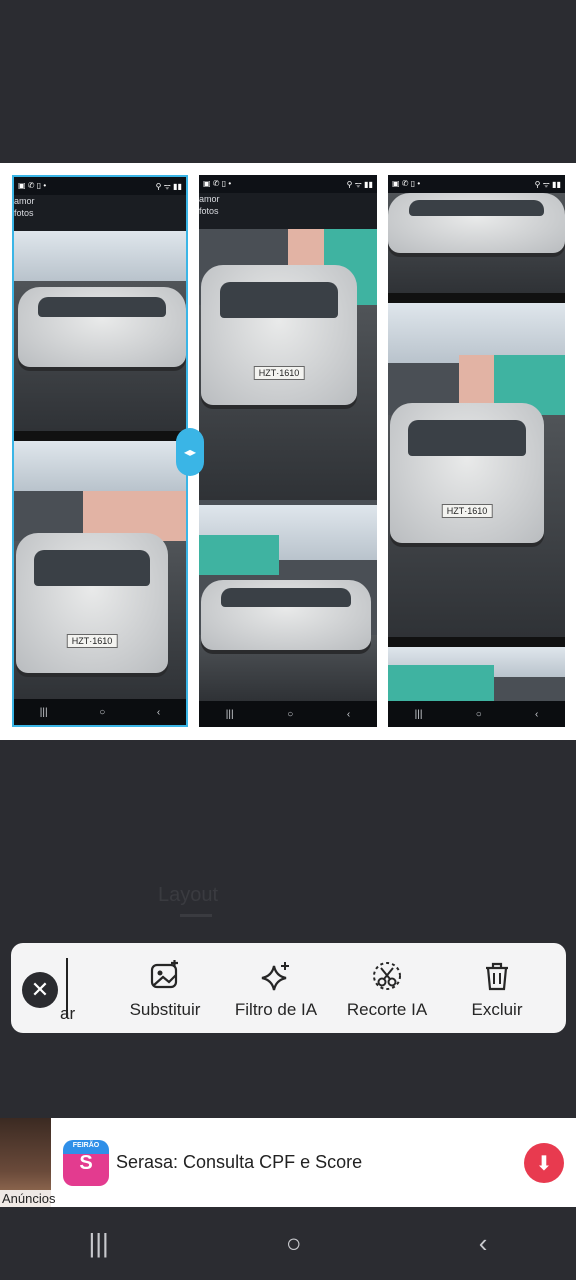 The height and width of the screenshot is (1280, 576). Describe the element at coordinates (165, 976) in the screenshot. I see `replace-image-icon` at that location.